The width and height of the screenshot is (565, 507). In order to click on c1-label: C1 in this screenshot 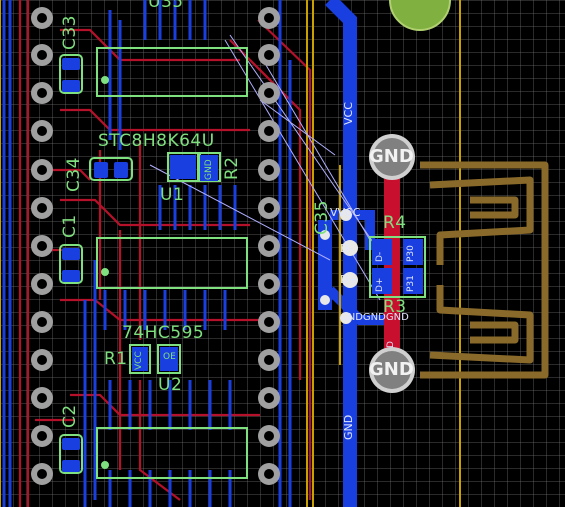, I will do `click(70, 226)`.